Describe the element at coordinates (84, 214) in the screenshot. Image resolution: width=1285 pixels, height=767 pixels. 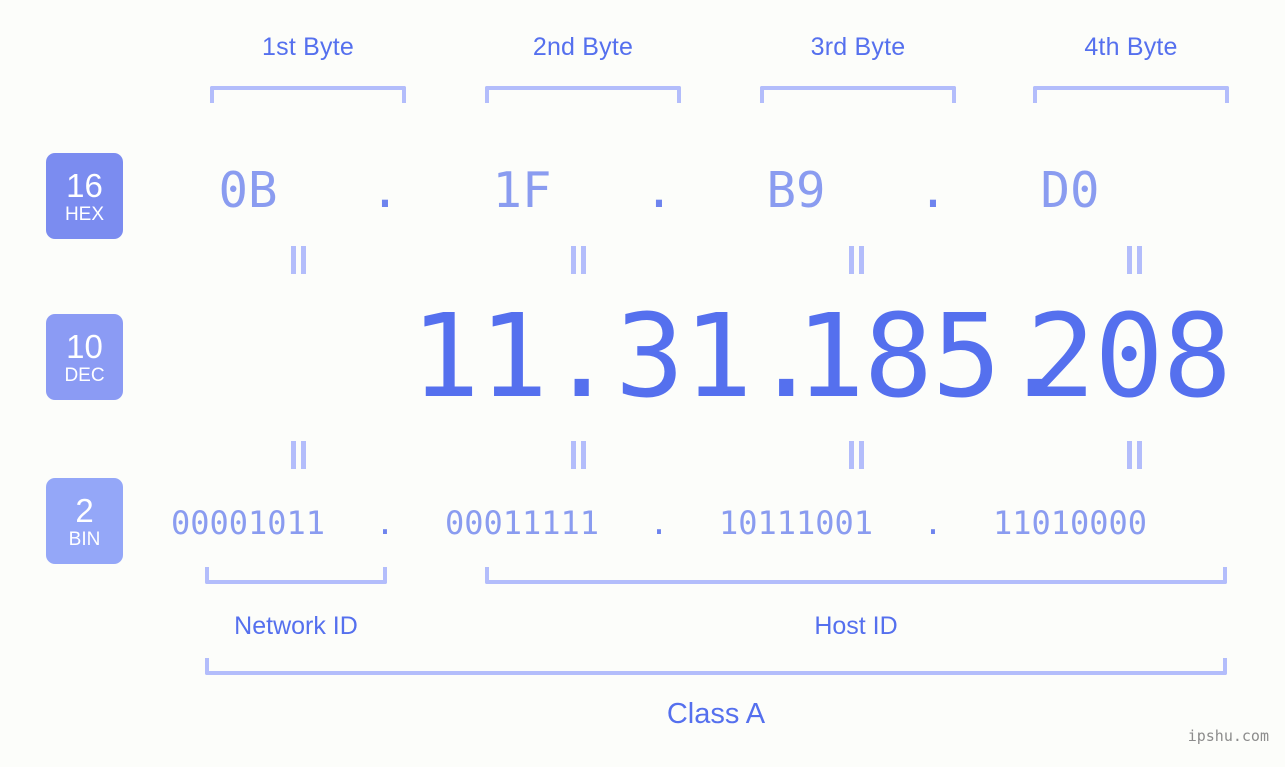
I see `base-badge-hex-name: HEX` at that location.